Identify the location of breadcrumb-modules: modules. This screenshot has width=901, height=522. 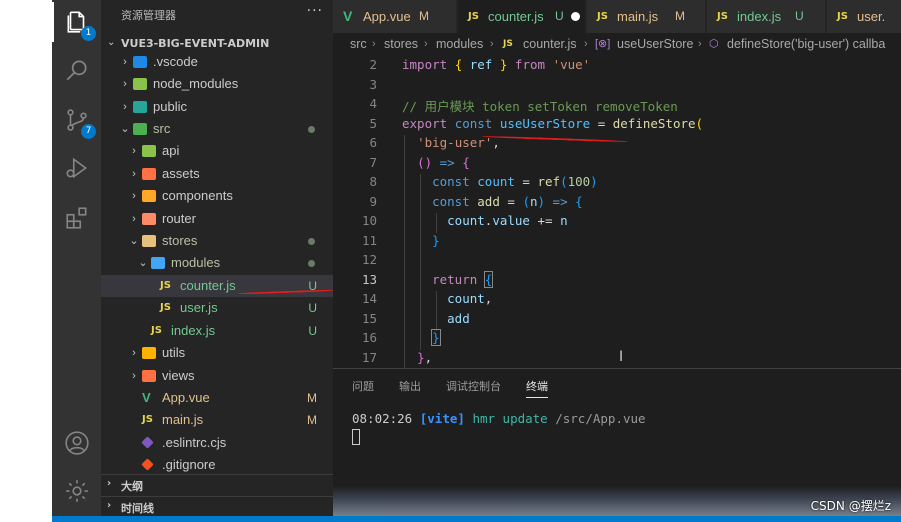
(459, 44).